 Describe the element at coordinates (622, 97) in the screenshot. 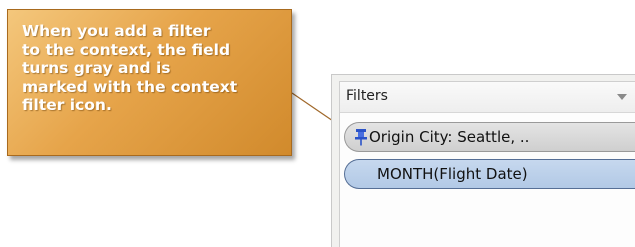

I see `dropdown-arrow-icon` at that location.